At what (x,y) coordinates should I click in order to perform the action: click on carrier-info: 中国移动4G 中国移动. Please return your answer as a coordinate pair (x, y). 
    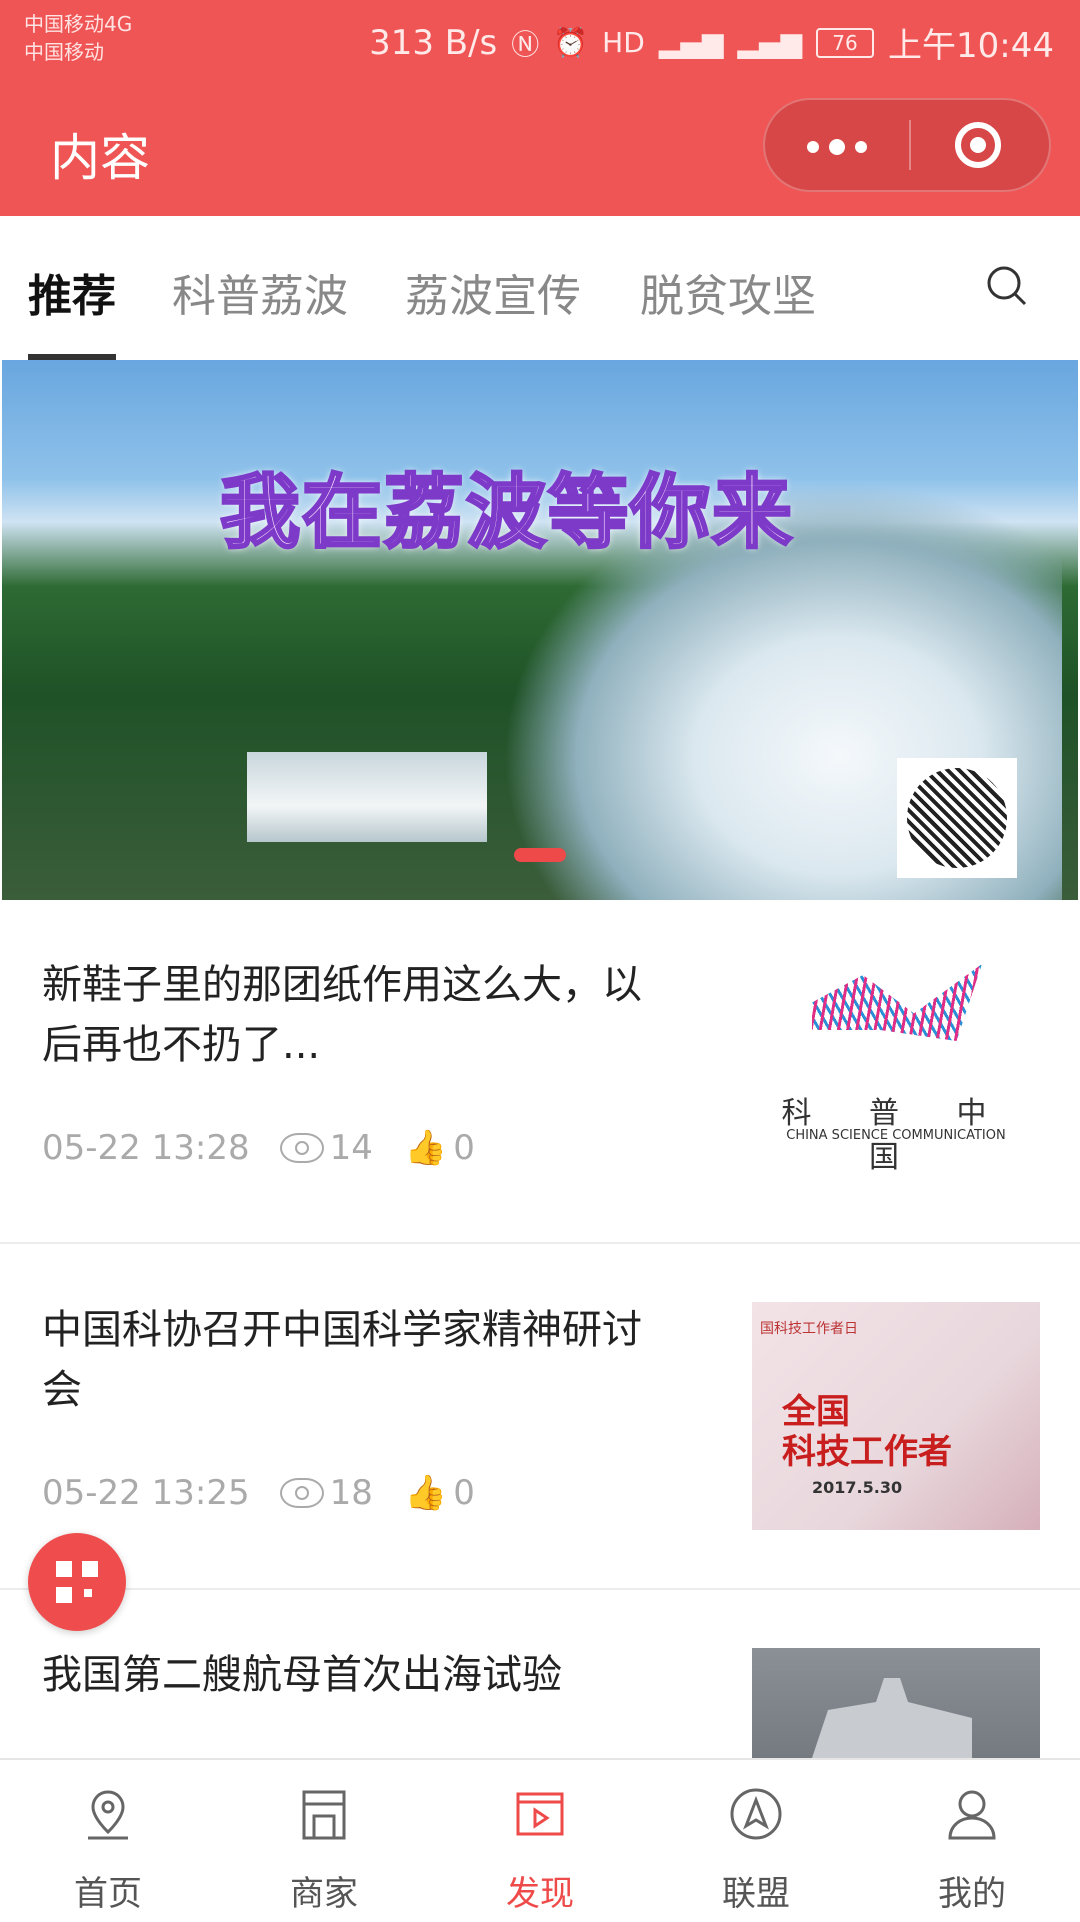
    Looking at the image, I should click on (78, 38).